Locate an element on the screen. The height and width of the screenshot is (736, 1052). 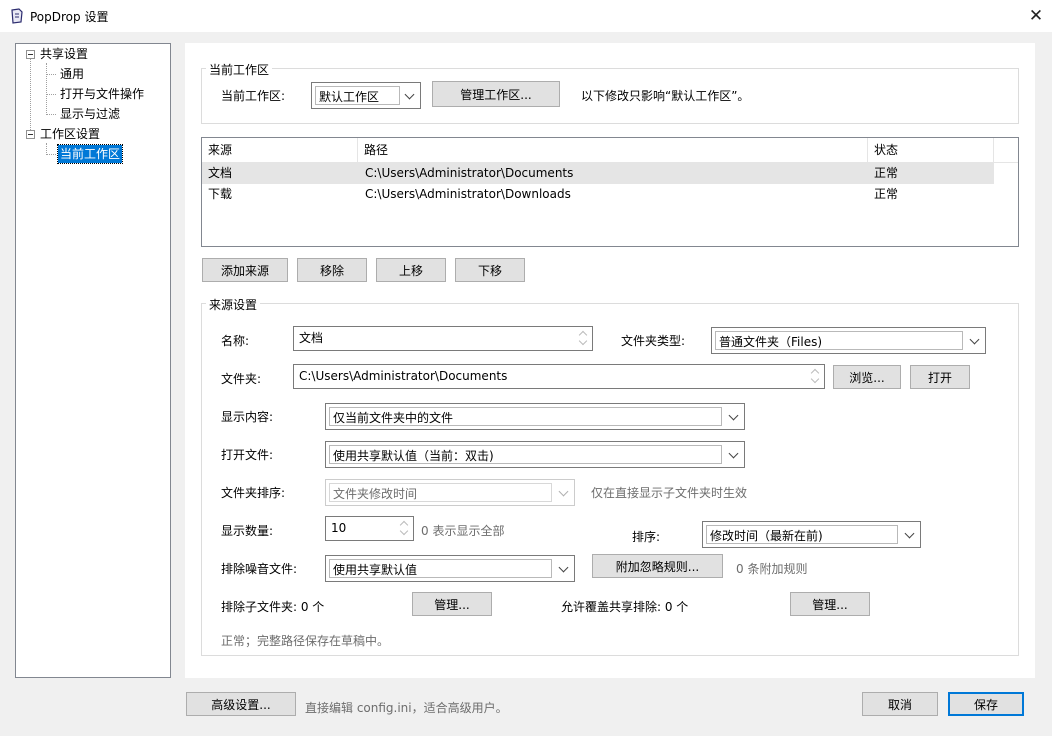
tree-item-workspace-settings: 工作区设置 is located at coordinates (70, 134).